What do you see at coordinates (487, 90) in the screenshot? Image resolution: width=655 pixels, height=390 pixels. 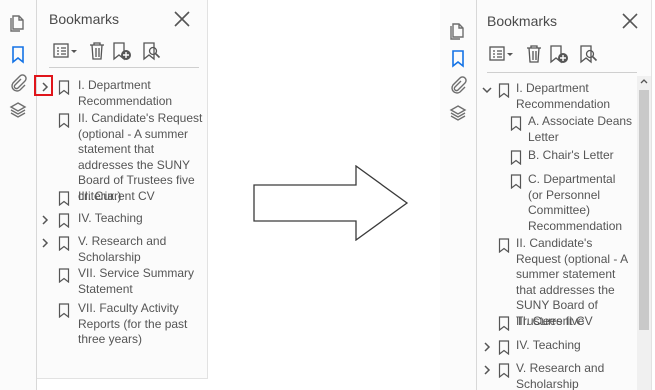 I see `chevron-down-icon` at bounding box center [487, 90].